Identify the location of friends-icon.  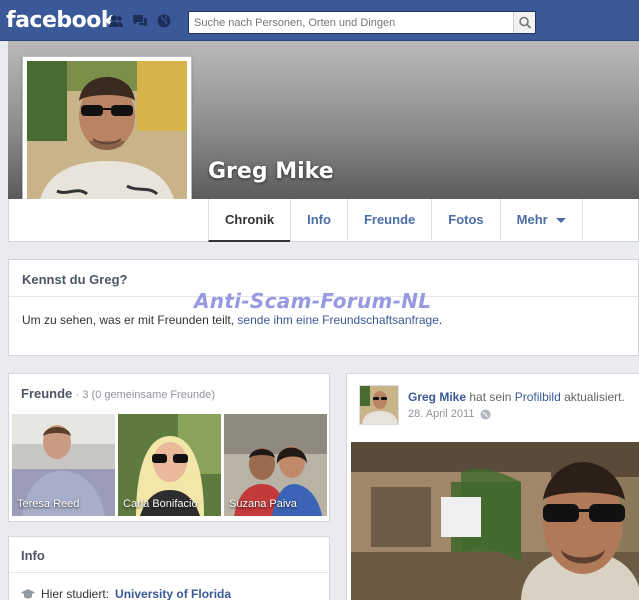
(116, 21).